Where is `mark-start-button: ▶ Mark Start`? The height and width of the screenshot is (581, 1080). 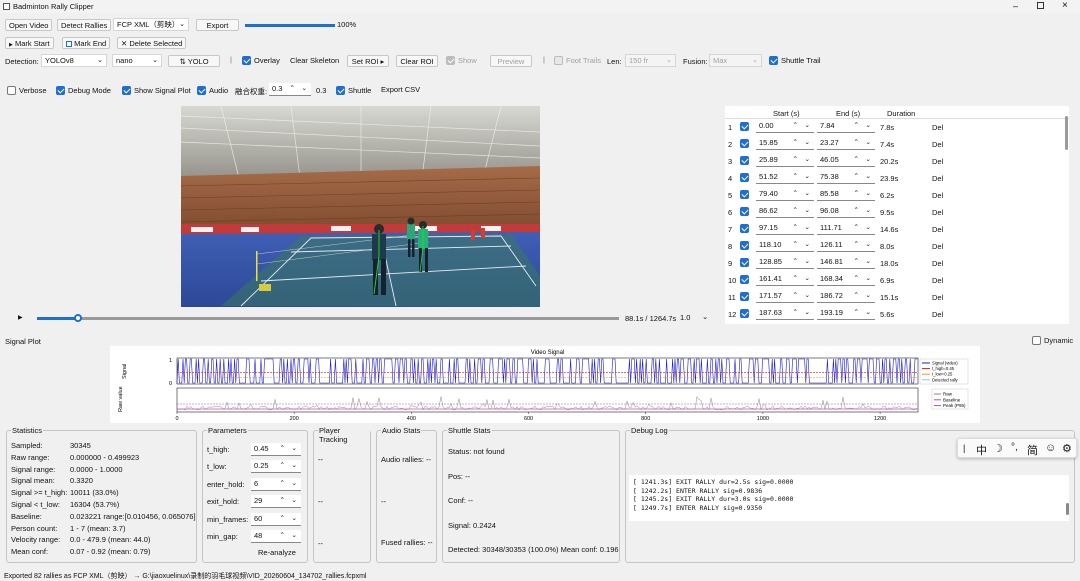 mark-start-button: ▶ Mark Start is located at coordinates (29, 43).